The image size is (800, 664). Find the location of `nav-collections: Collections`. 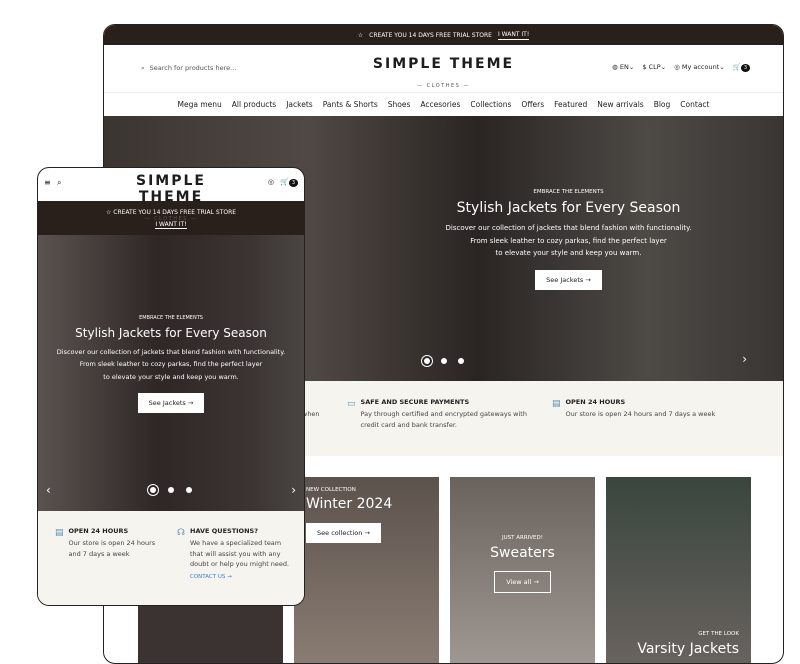

nav-collections: Collections is located at coordinates (490, 104).